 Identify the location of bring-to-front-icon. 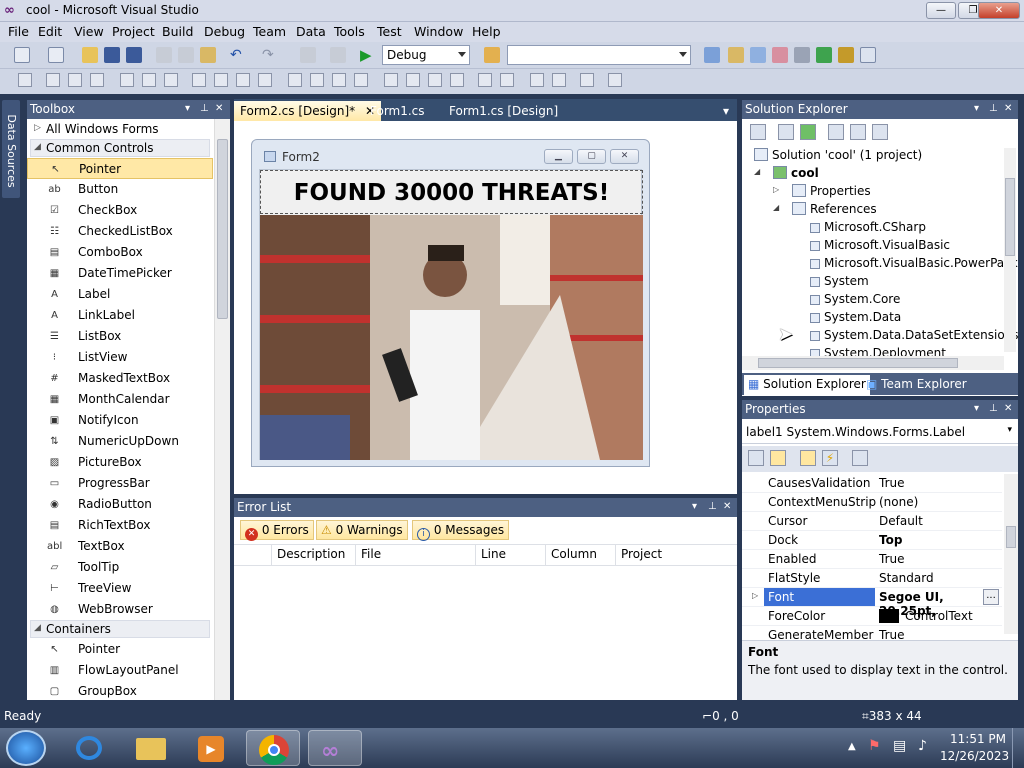
(537, 80).